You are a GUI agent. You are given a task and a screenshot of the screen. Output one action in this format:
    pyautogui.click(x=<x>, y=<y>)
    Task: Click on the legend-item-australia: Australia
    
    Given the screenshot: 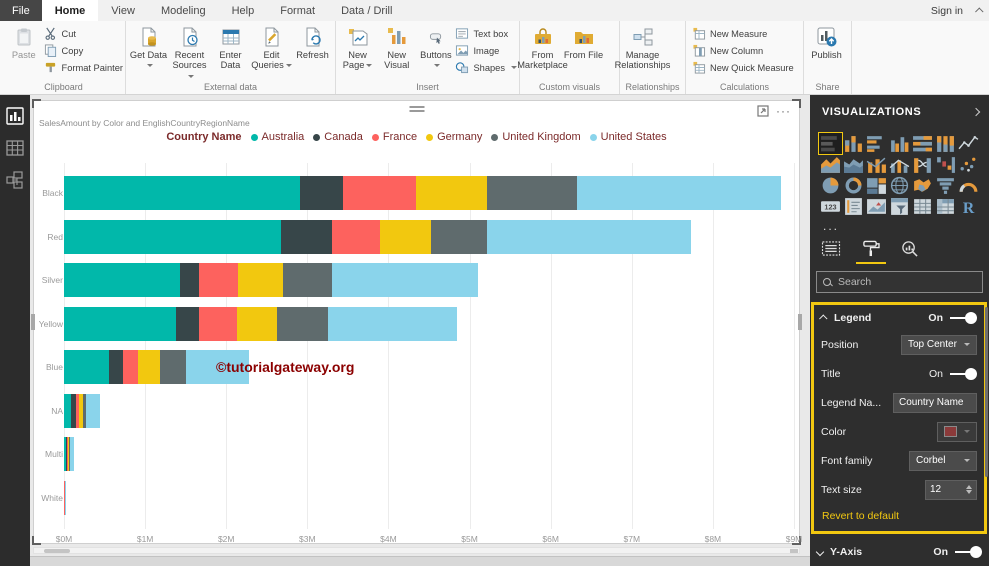 What is the action you would take?
    pyautogui.click(x=277, y=137)
    